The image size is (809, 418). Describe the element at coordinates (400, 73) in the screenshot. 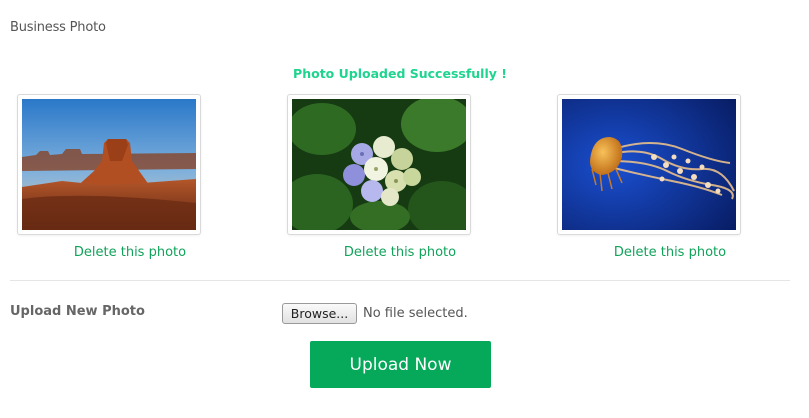

I see `upload-success-message: Photo Uploaded Successfully !` at that location.